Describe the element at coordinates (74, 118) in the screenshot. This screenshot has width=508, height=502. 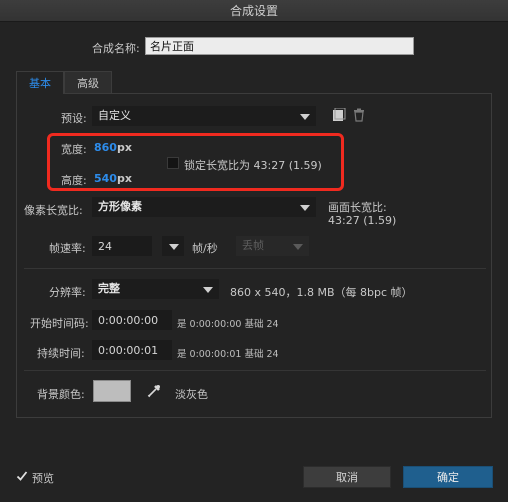
I see `preset-label: 预设:` at that location.